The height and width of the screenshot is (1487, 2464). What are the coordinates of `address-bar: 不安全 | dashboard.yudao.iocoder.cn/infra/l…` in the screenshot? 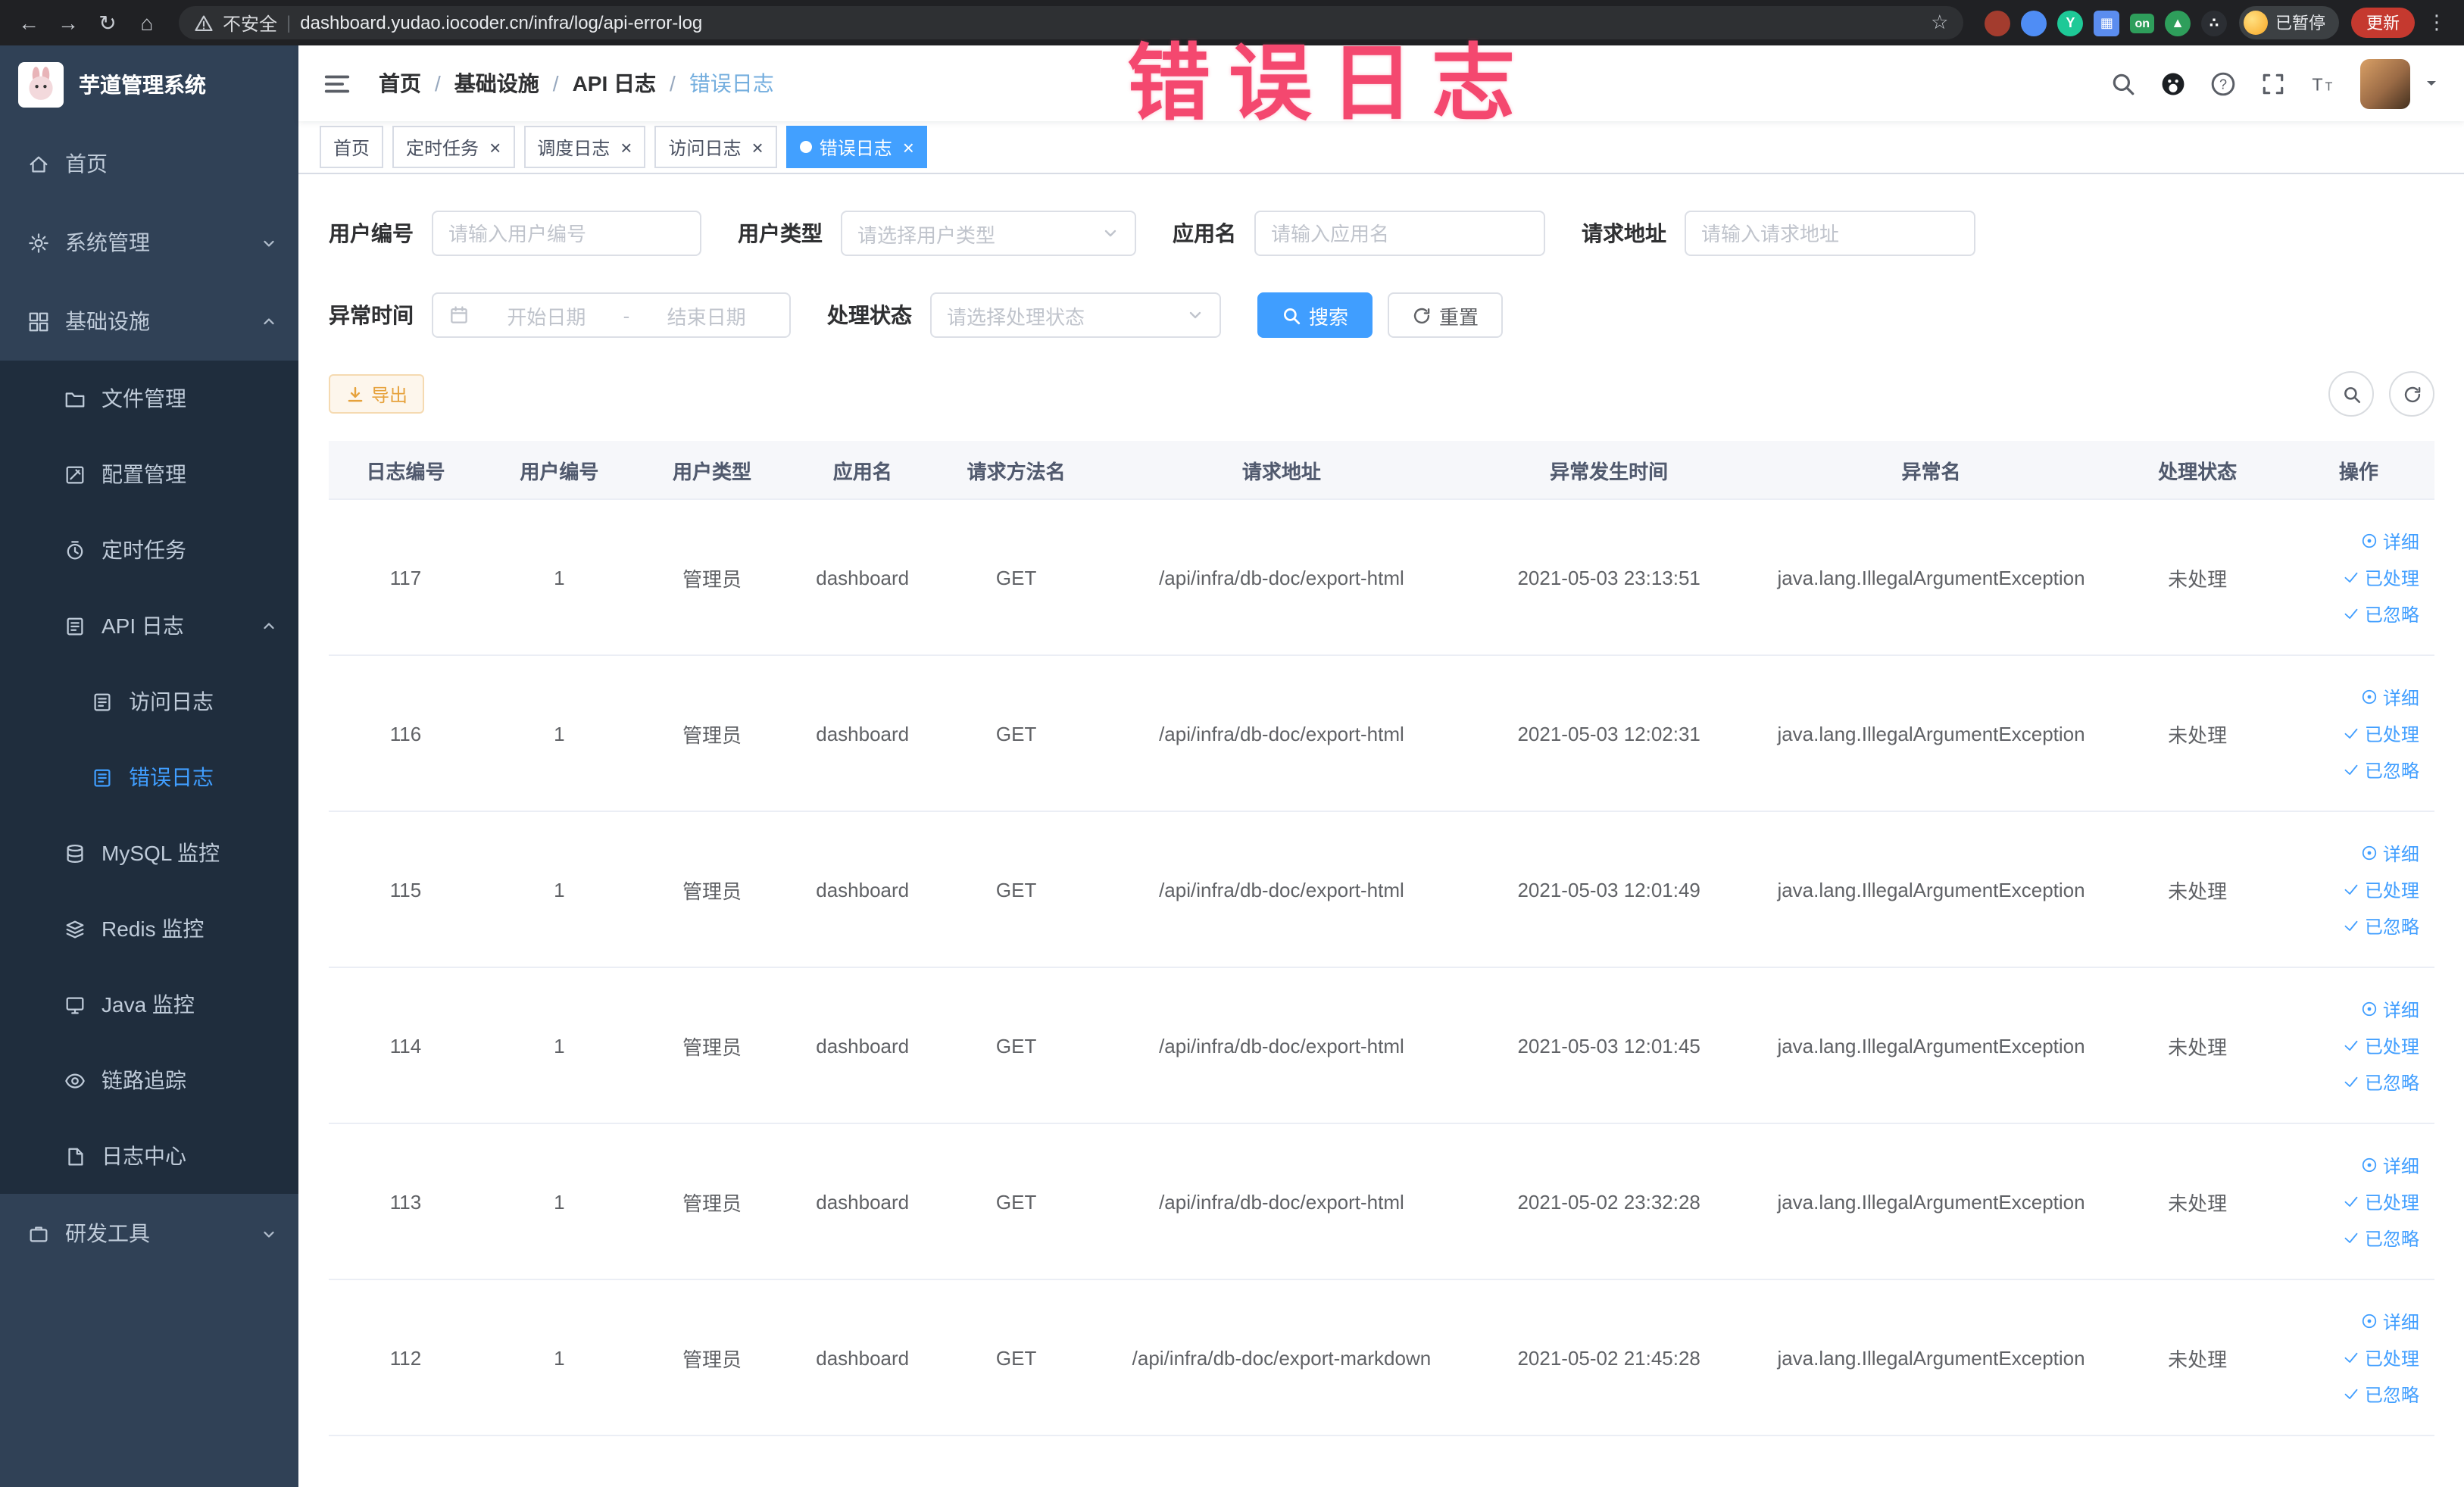 It's located at (1071, 22).